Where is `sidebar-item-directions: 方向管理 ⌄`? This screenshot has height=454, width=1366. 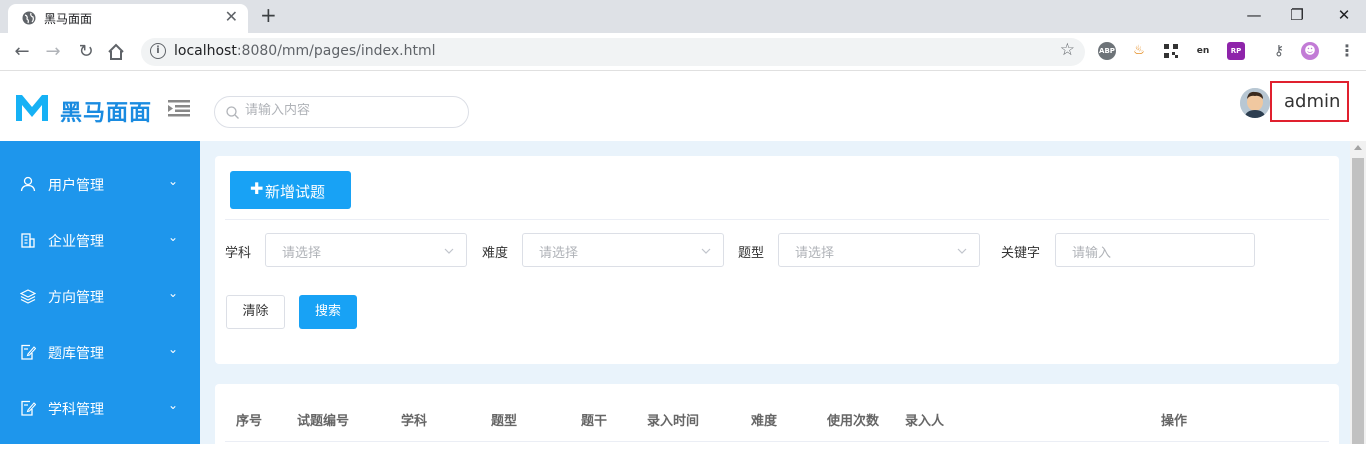
sidebar-item-directions: 方向管理 ⌄ is located at coordinates (100, 296).